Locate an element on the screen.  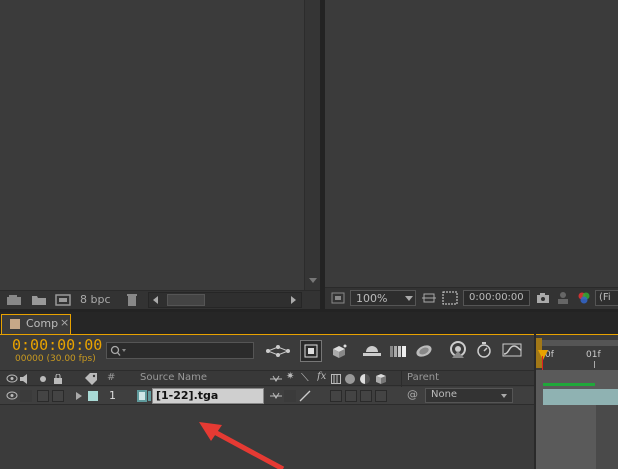
search-icon is located at coordinates (118, 351).